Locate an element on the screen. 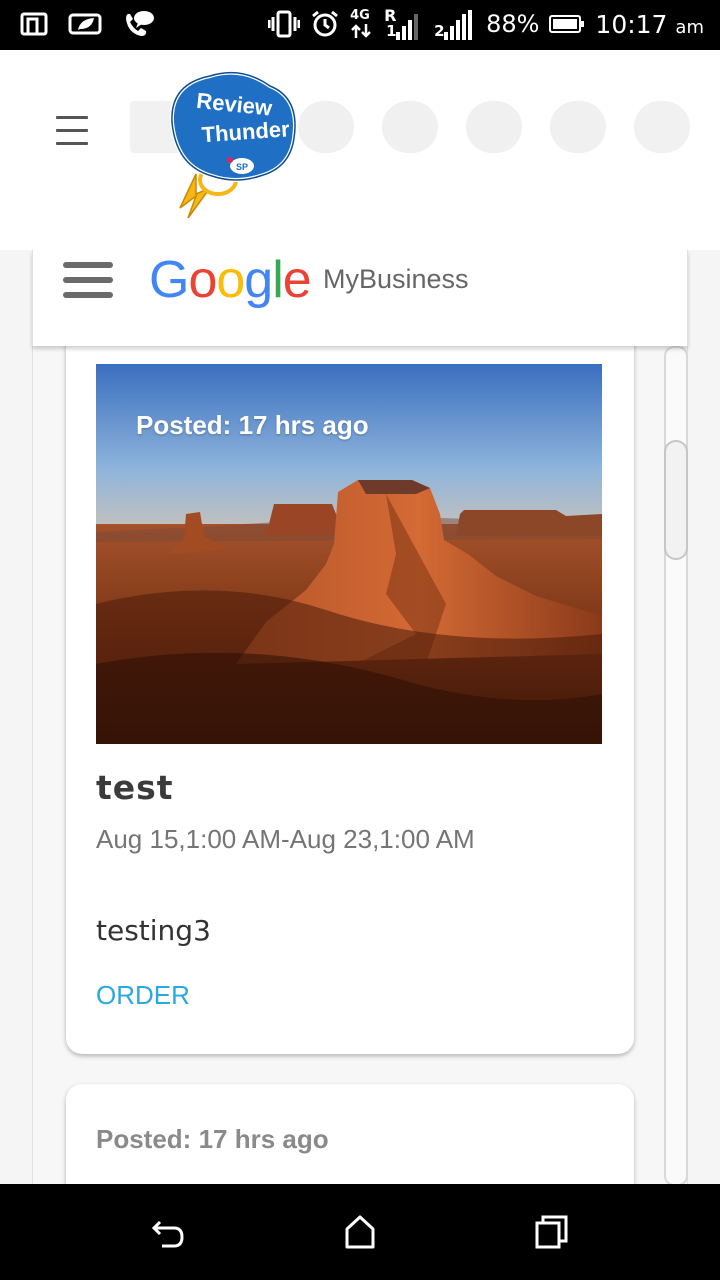 The height and width of the screenshot is (1280, 720). post-description: testing3 is located at coordinates (153, 930).